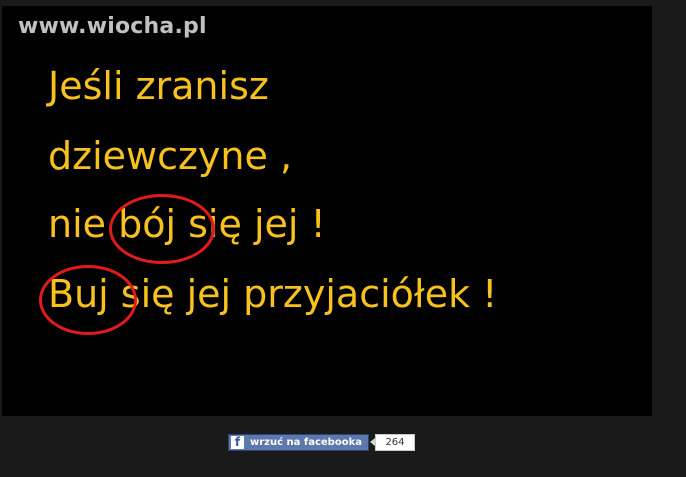  I want to click on share-count-arrow, so click(372, 442).